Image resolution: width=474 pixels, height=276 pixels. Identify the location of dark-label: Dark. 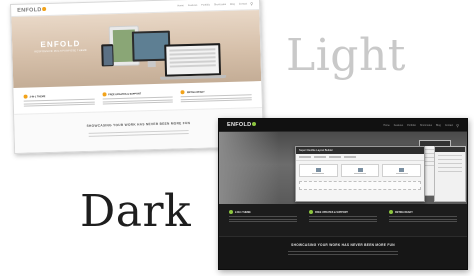
(136, 211).